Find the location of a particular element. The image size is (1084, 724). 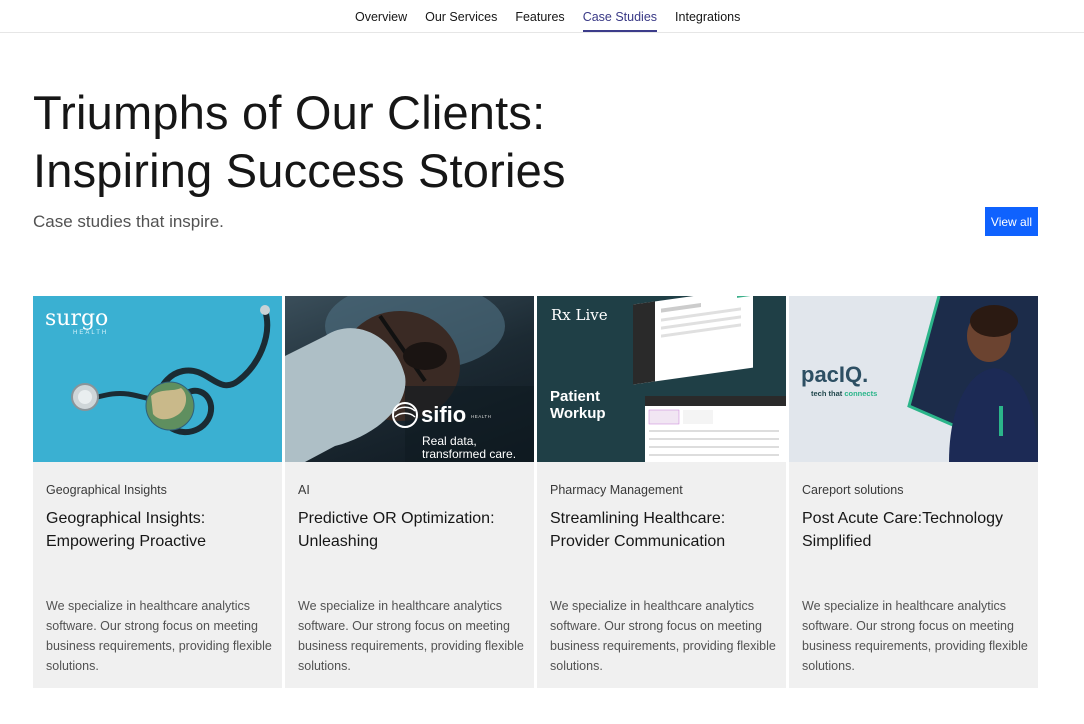

sifio-tagline: Real data, transformed care. is located at coordinates (469, 447).